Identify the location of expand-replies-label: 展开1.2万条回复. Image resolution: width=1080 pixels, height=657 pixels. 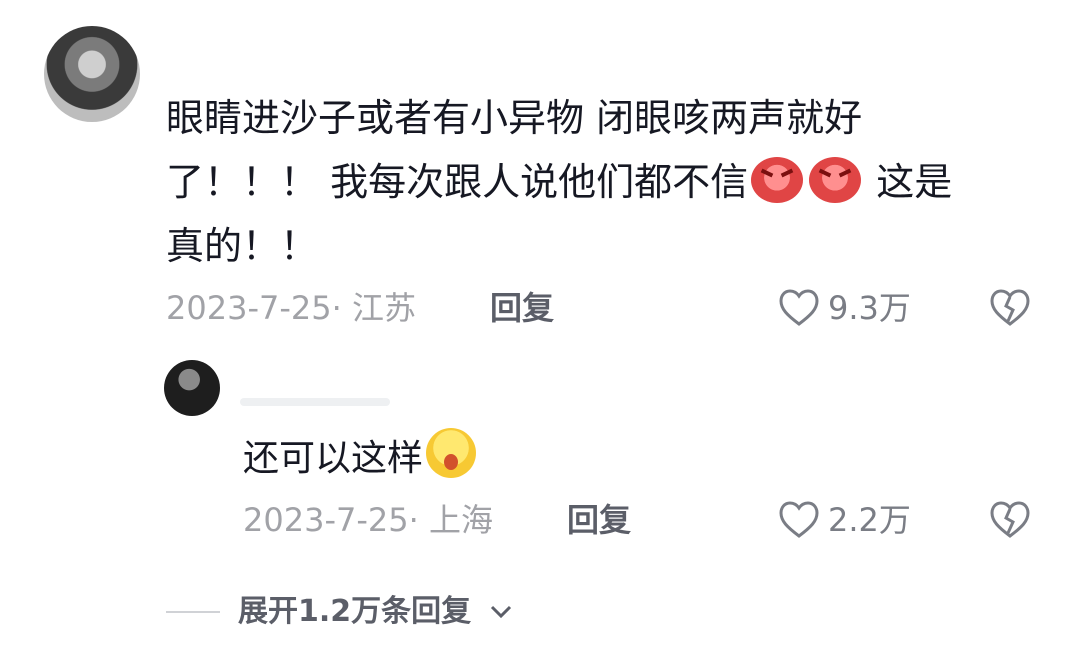
(355, 611).